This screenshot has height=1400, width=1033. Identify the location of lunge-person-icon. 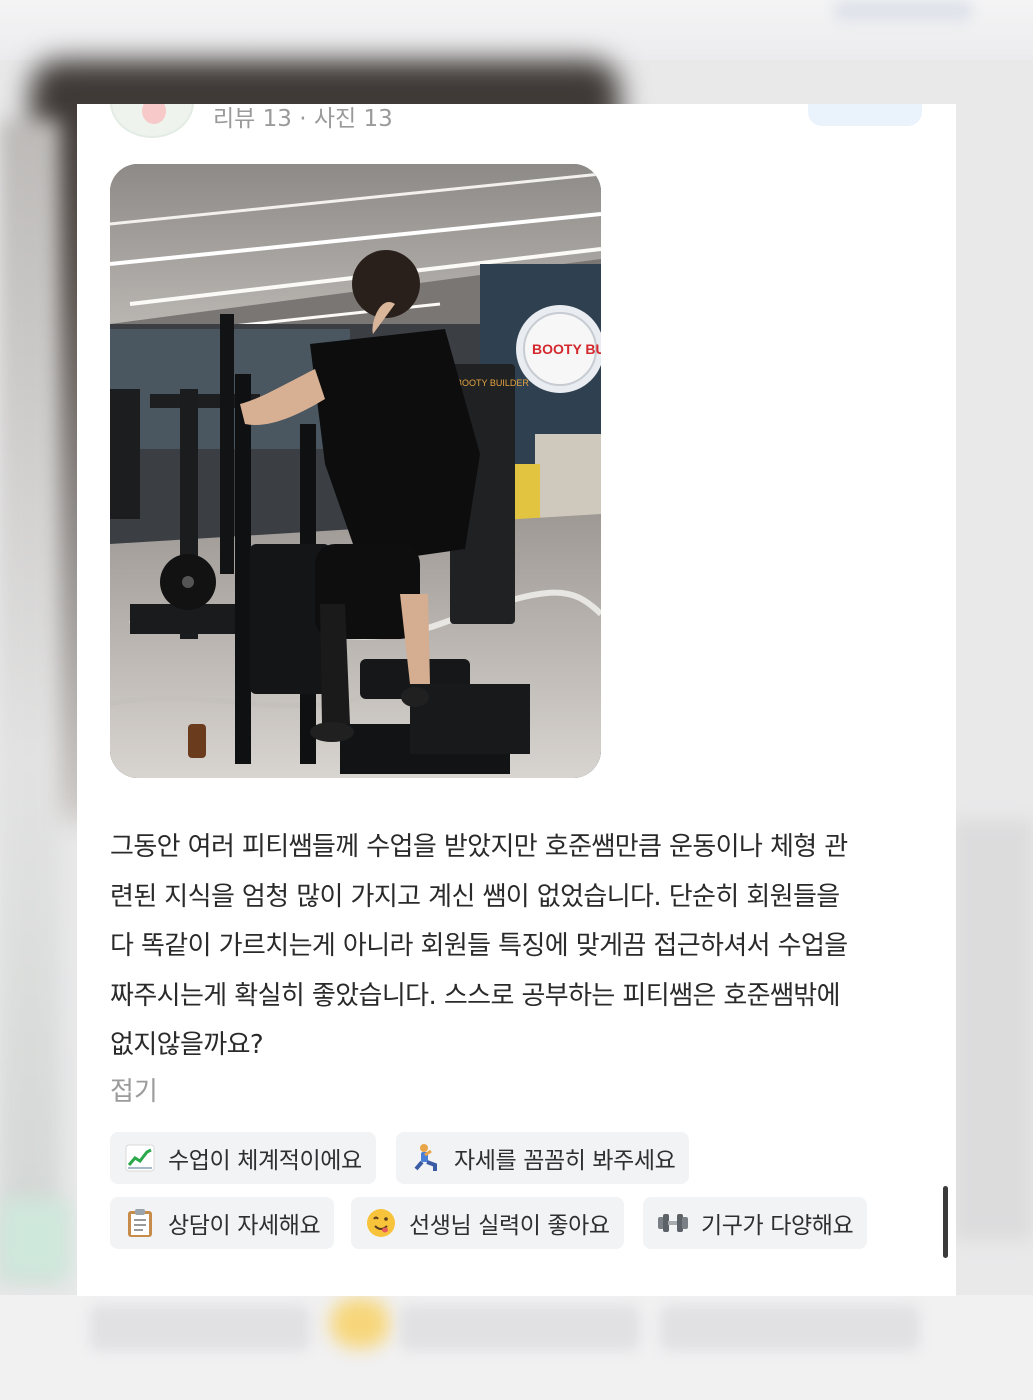
(426, 1158).